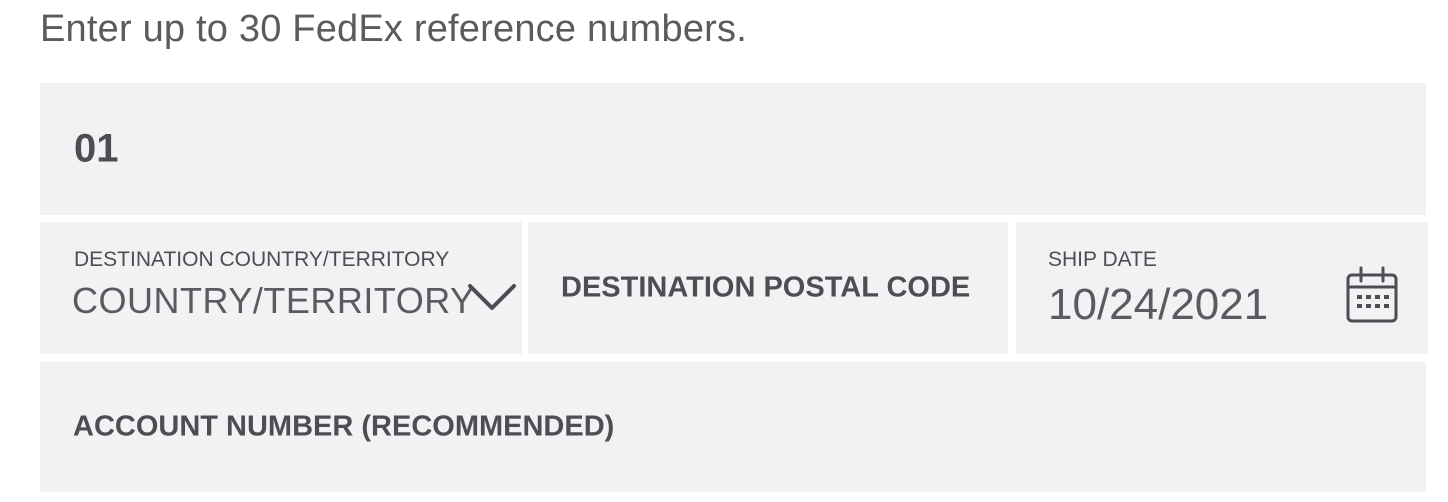  I want to click on destination-country-value: COUNTRY/TERRITORY, so click(273, 300).